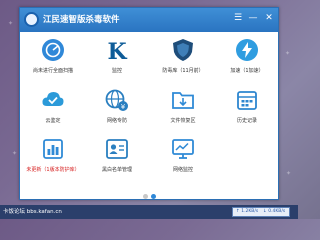  Describe the element at coordinates (53, 149) in the screenshot. I see `stats-icon` at that location.